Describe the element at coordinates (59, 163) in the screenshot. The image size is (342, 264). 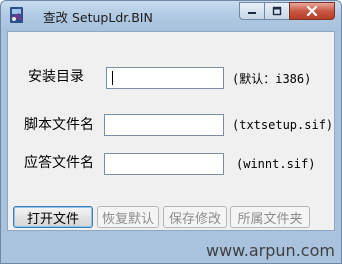
I see `answer-file-label: 应答文件名` at that location.